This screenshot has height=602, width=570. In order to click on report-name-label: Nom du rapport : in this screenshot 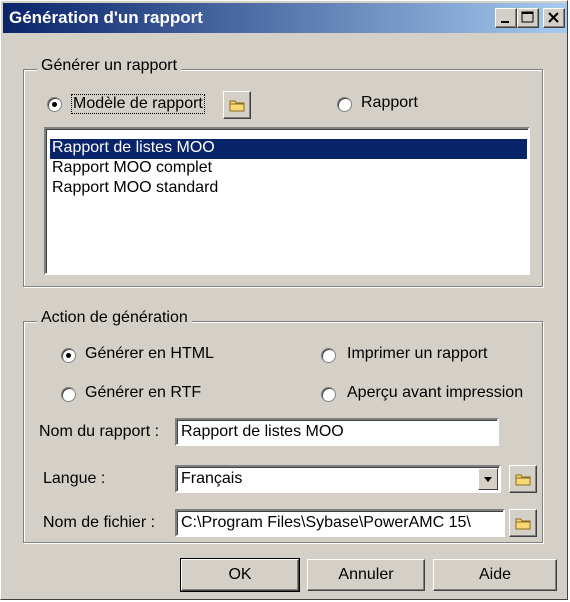, I will do `click(99, 431)`.